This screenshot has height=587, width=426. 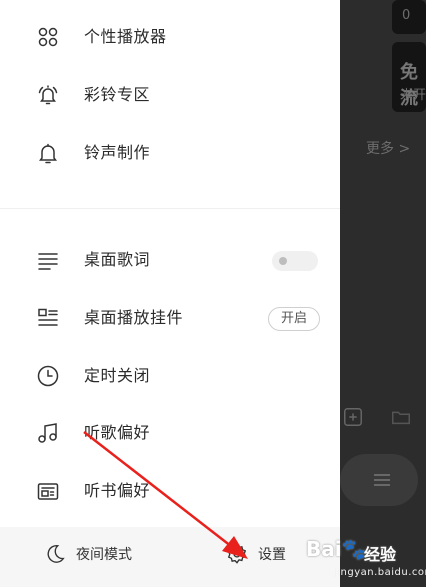 What do you see at coordinates (48, 153) in the screenshot?
I see `bell-icon` at bounding box center [48, 153].